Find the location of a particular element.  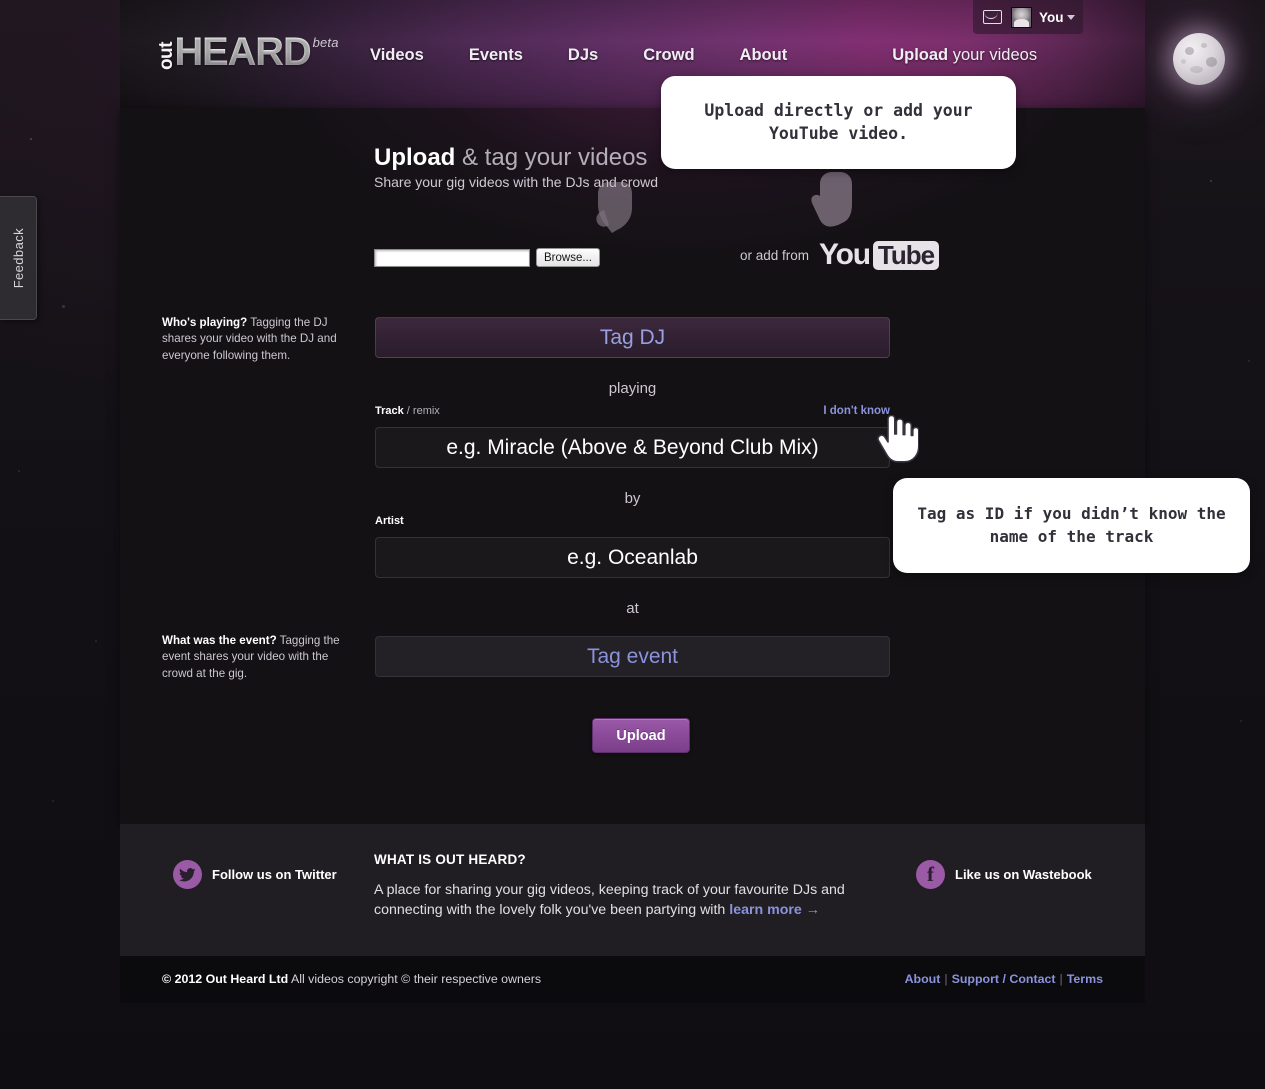

learn-more-link: learn more → is located at coordinates (774, 910).